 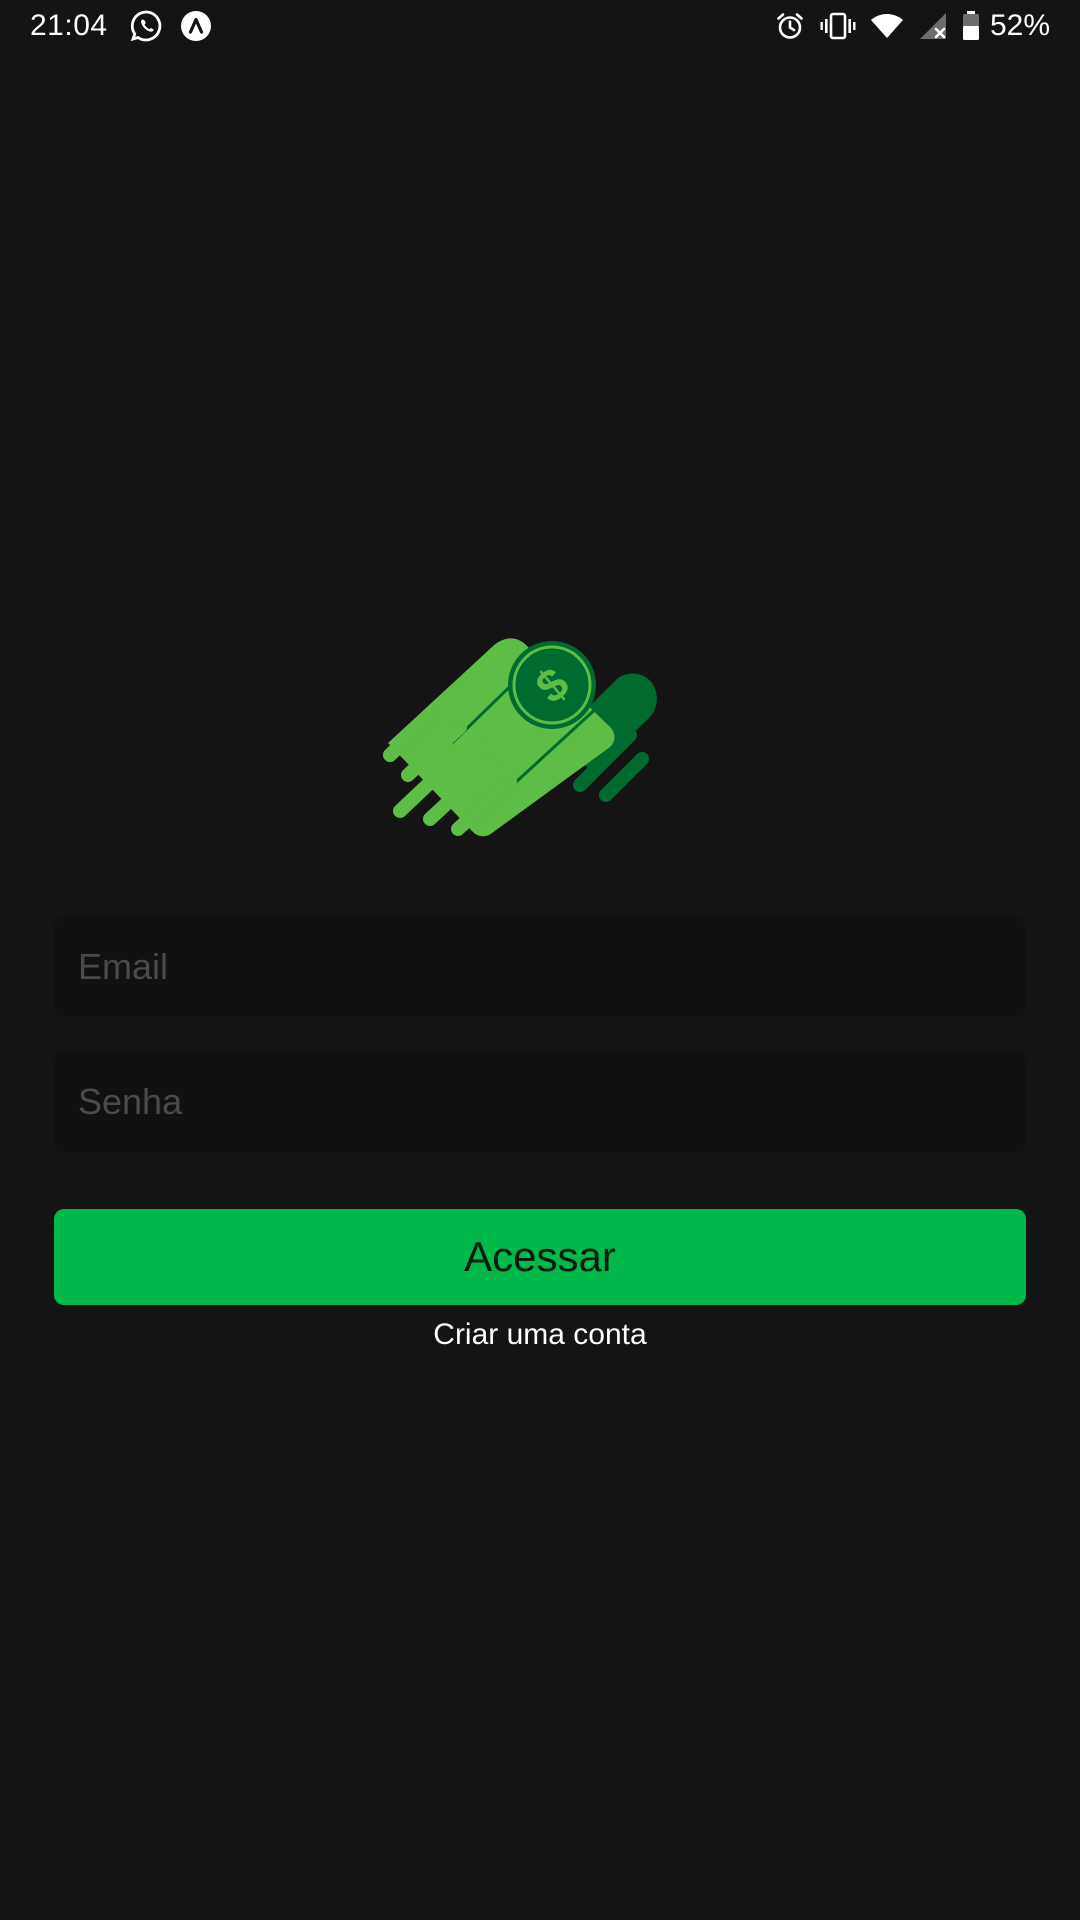 I want to click on status-right: 52%, so click(x=905, y=26).